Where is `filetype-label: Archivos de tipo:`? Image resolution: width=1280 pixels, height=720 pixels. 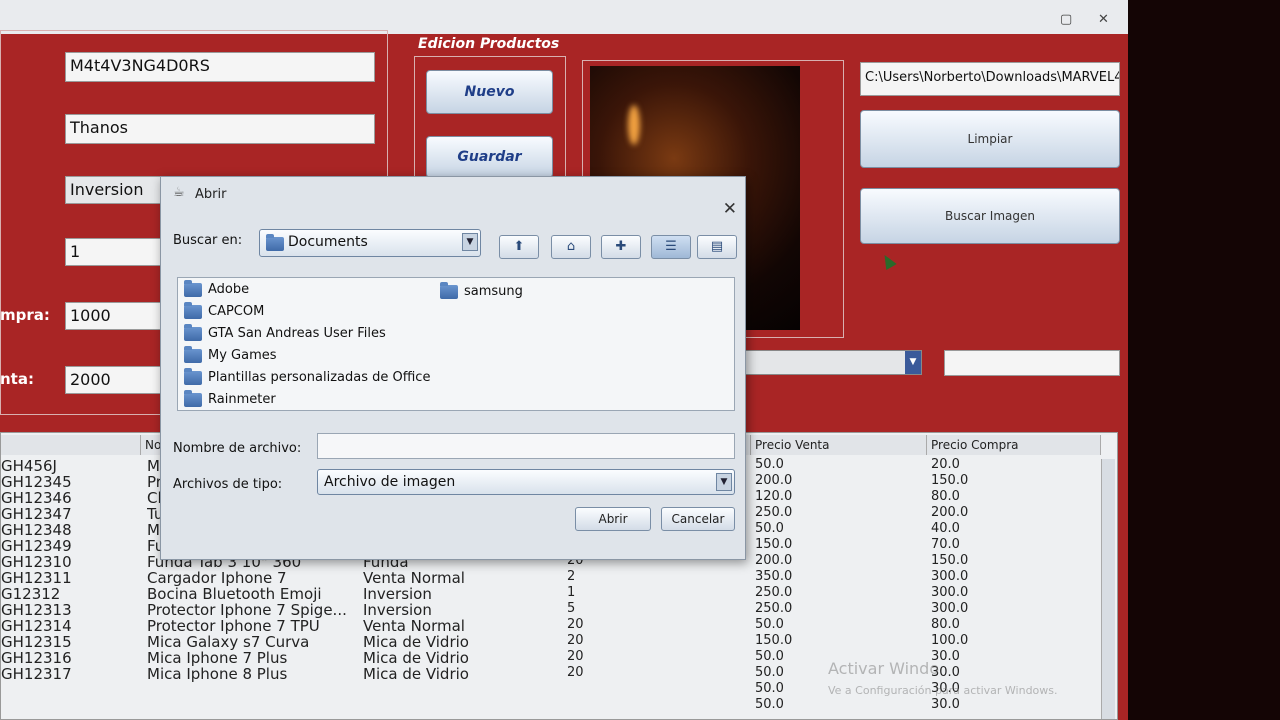
filetype-label: Archivos de tipo: is located at coordinates (228, 484).